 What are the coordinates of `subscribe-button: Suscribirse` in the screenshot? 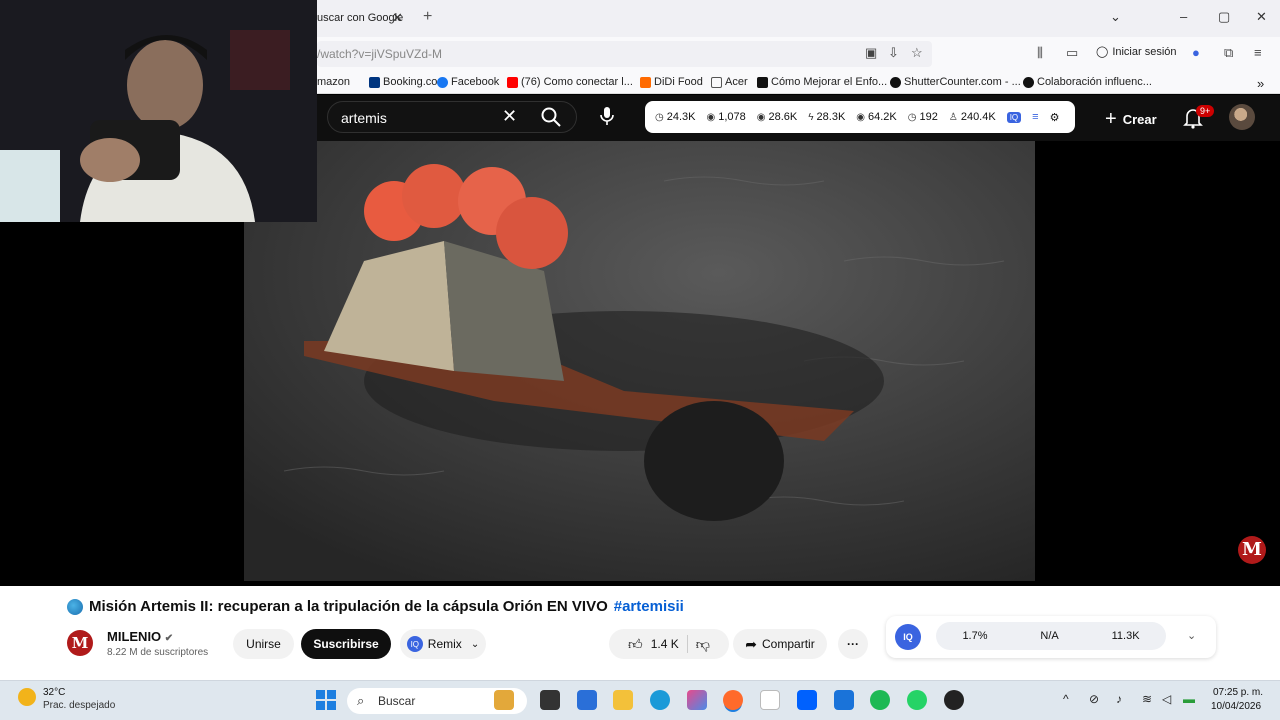 It's located at (346, 644).